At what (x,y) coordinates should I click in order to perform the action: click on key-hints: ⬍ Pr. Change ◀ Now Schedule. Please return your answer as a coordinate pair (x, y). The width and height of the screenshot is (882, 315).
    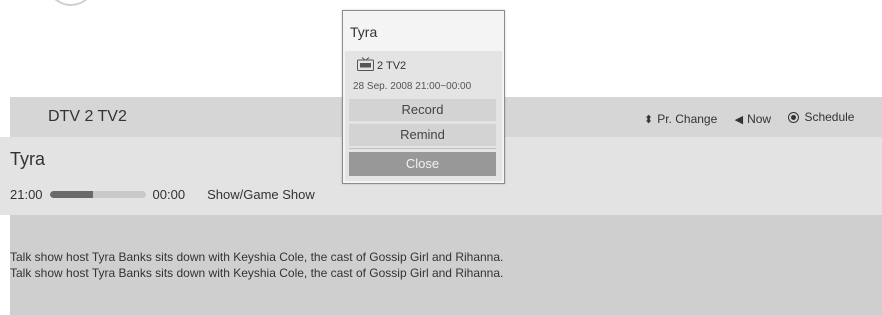
    Looking at the image, I should click on (756, 118).